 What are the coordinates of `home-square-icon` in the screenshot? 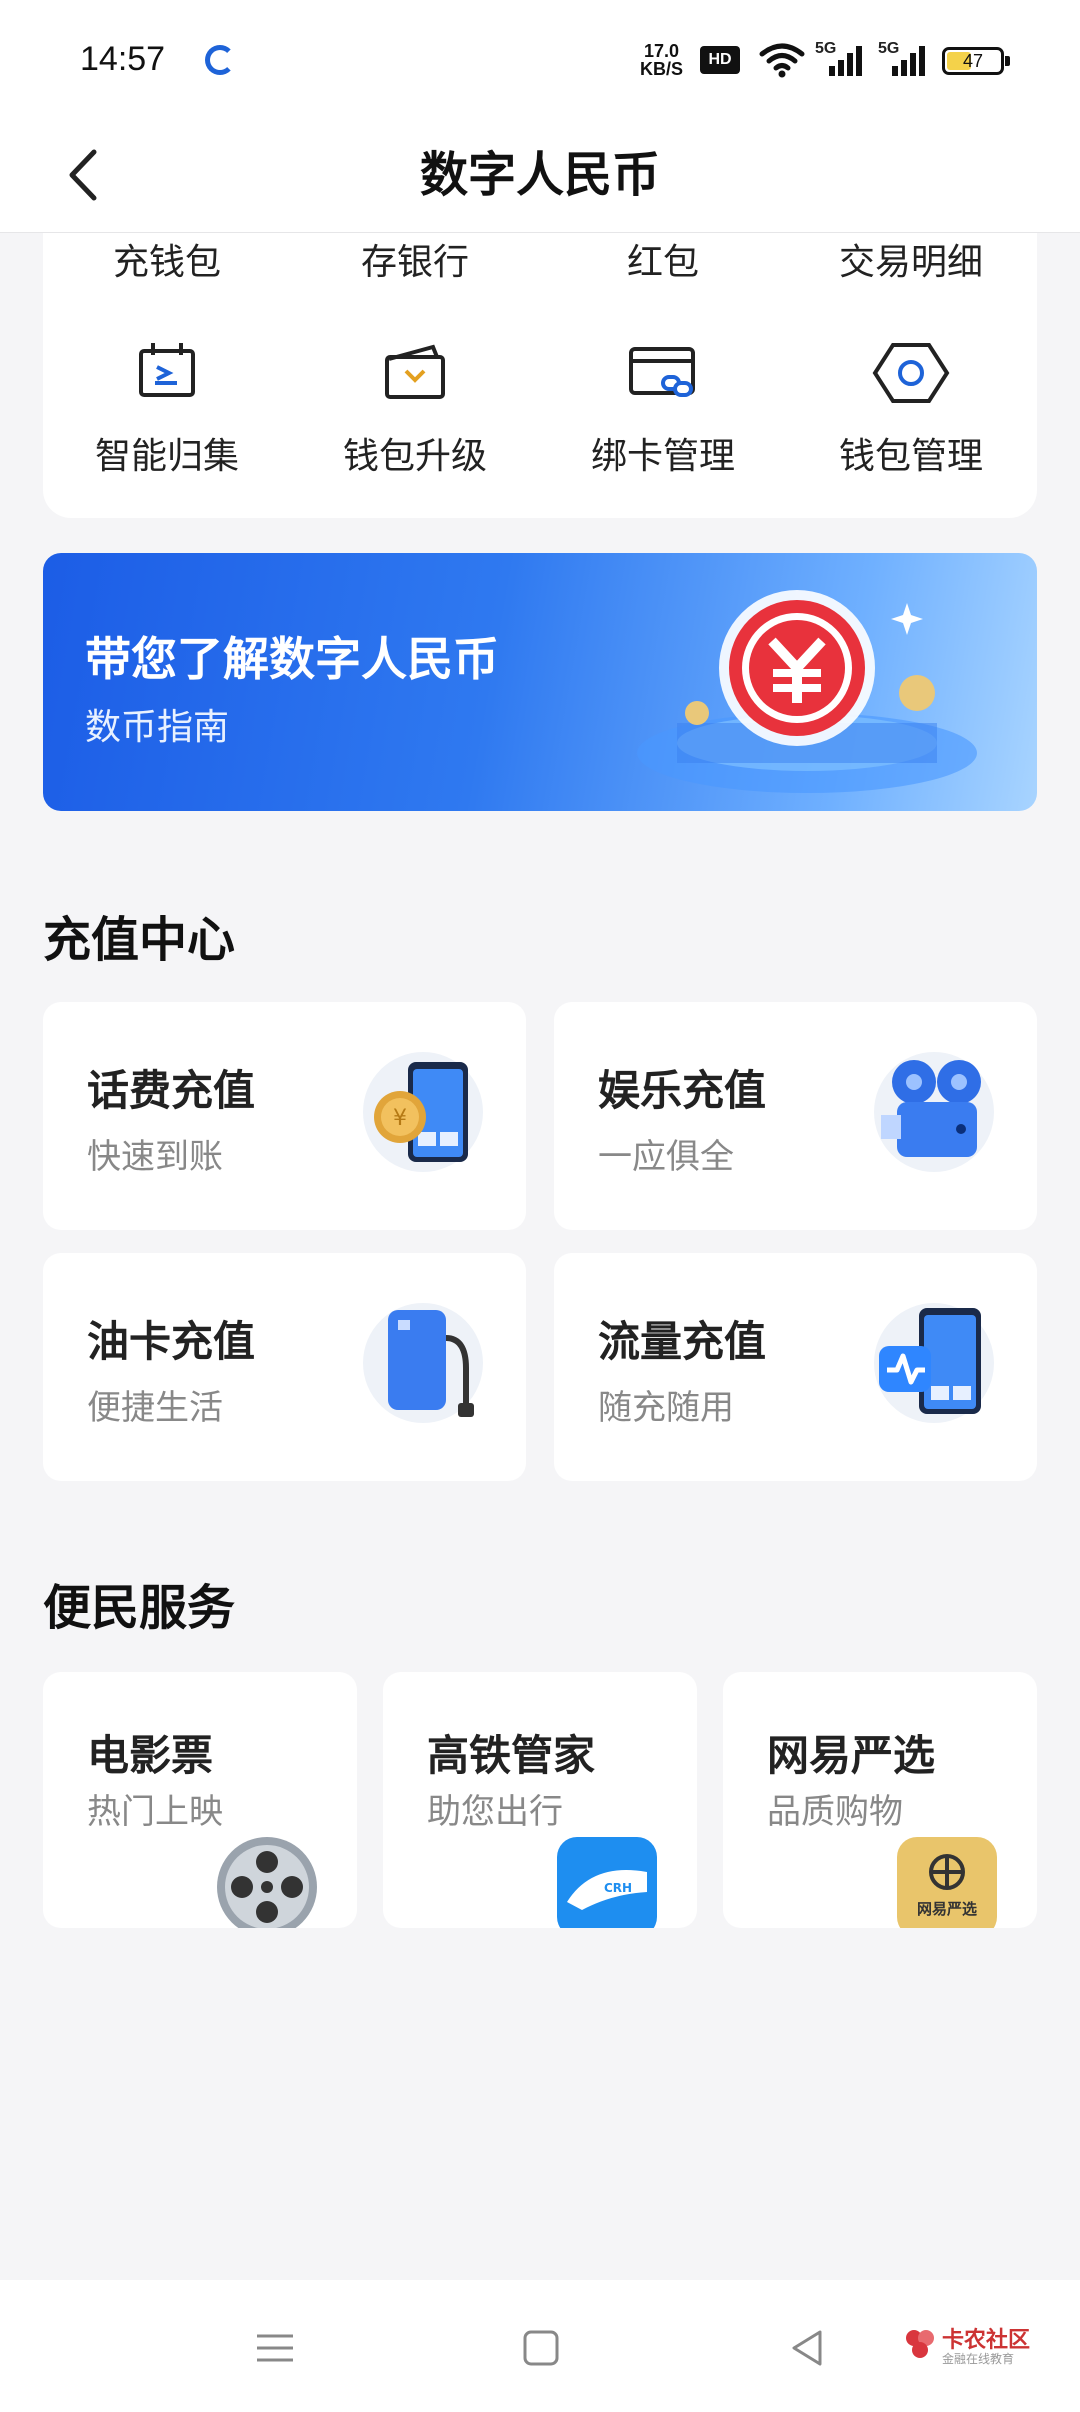 It's located at (541, 2348).